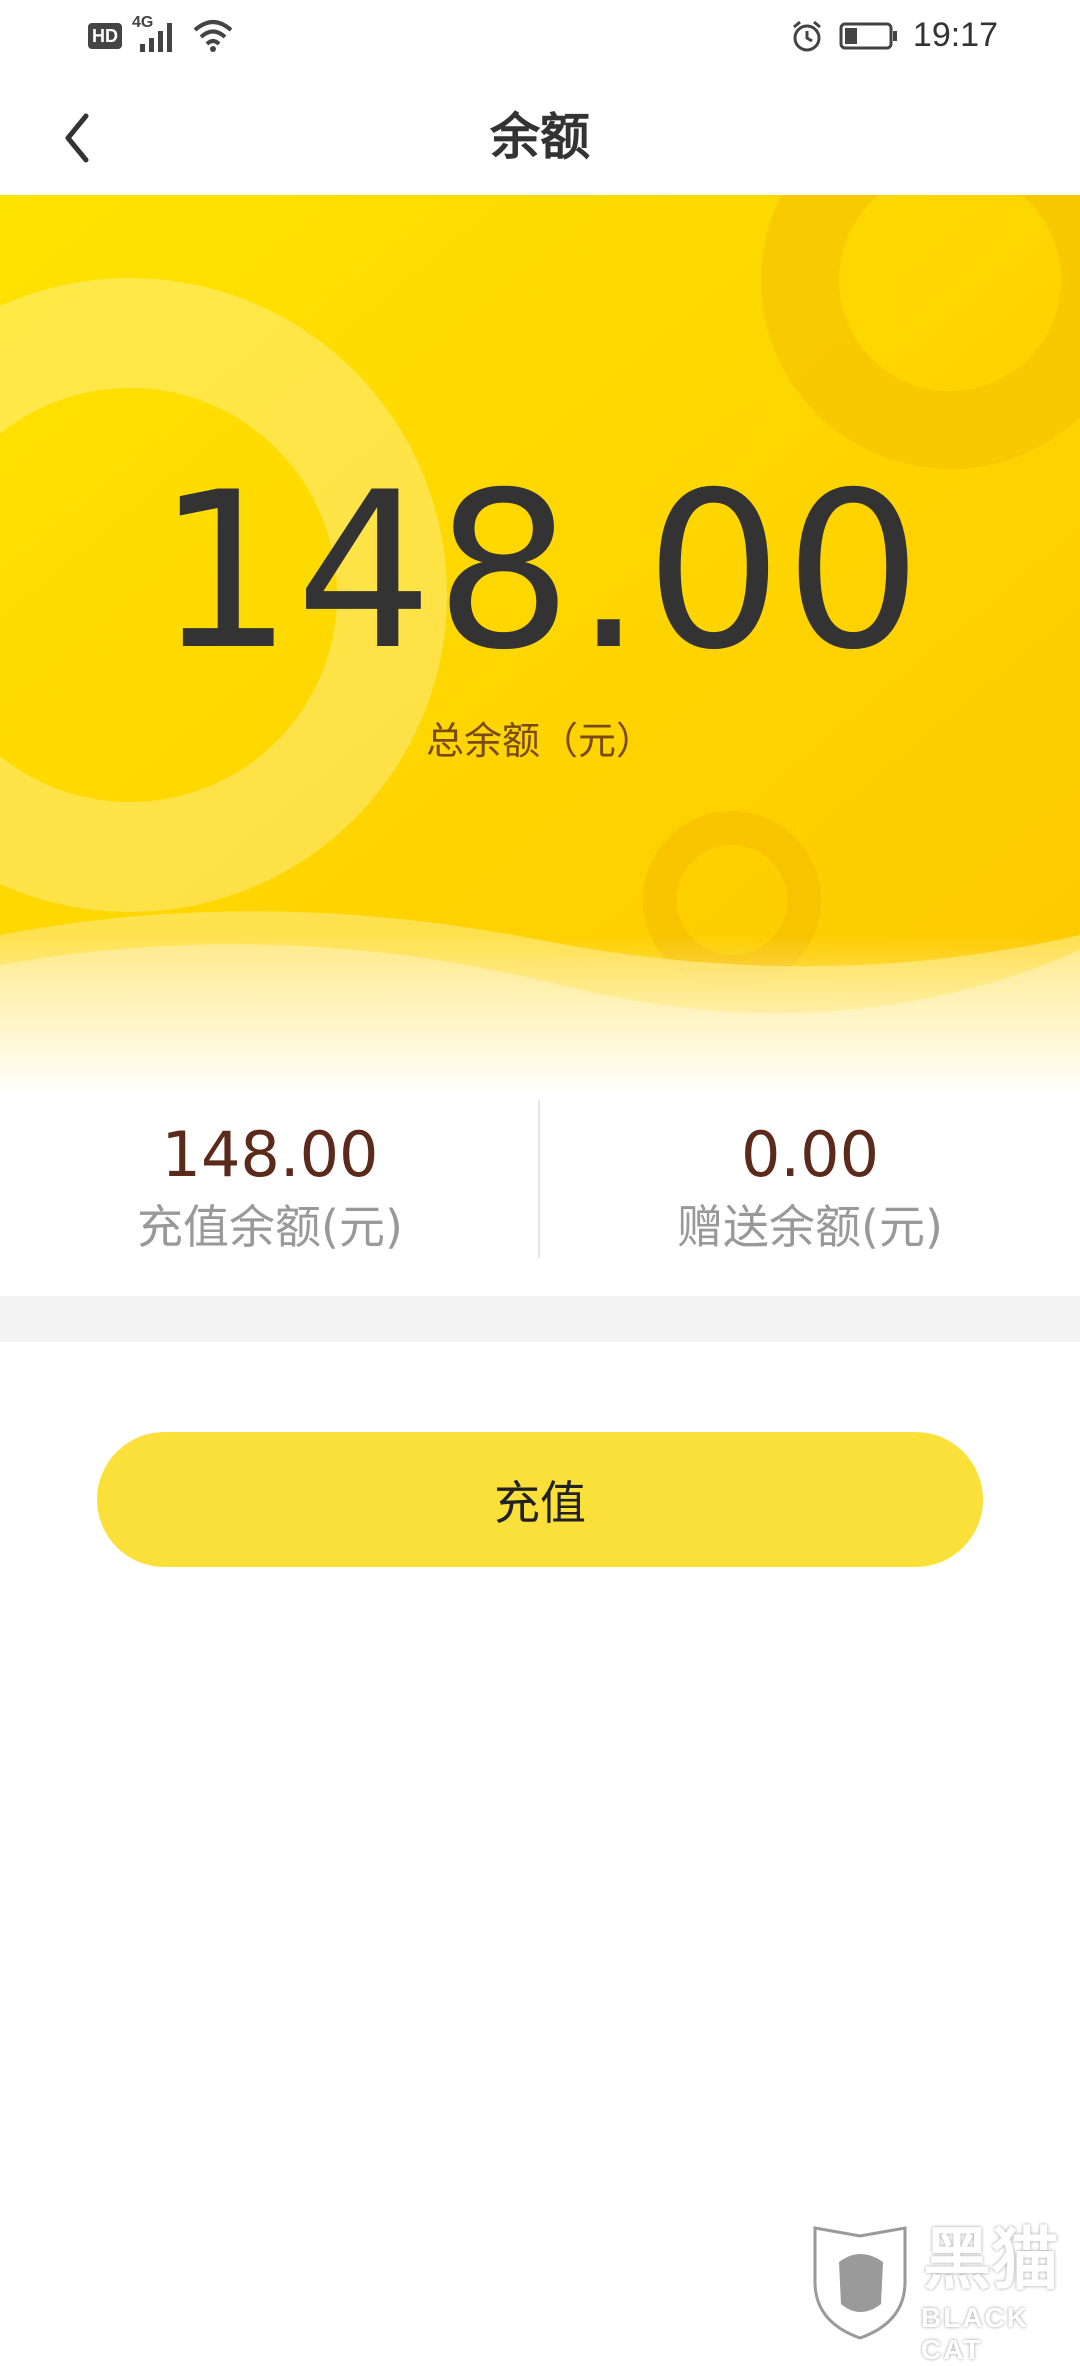 Image resolution: width=1080 pixels, height=2366 pixels. What do you see at coordinates (213, 36) in the screenshot?
I see `wifi-icon` at bounding box center [213, 36].